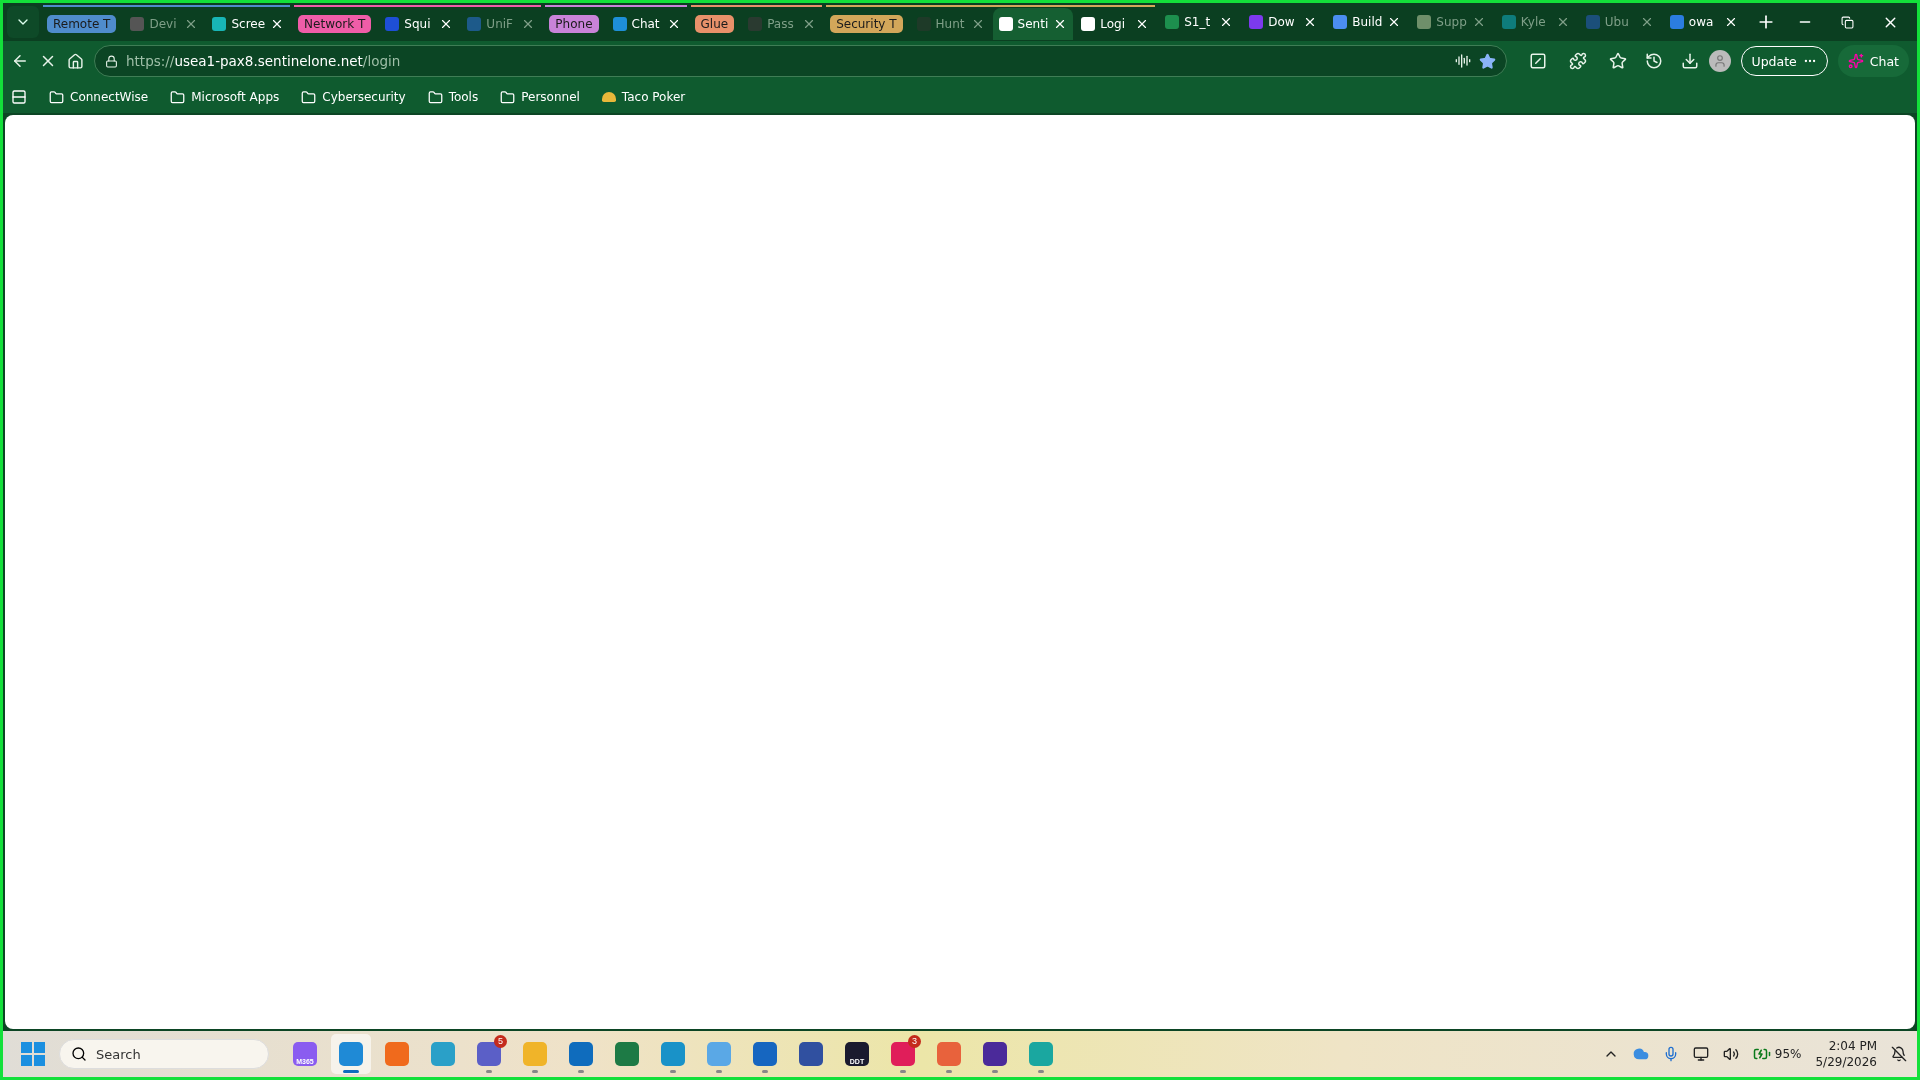 The height and width of the screenshot is (1080, 1920). What do you see at coordinates (1852, 1046) in the screenshot?
I see `clock-time: 2:04 PM` at bounding box center [1852, 1046].